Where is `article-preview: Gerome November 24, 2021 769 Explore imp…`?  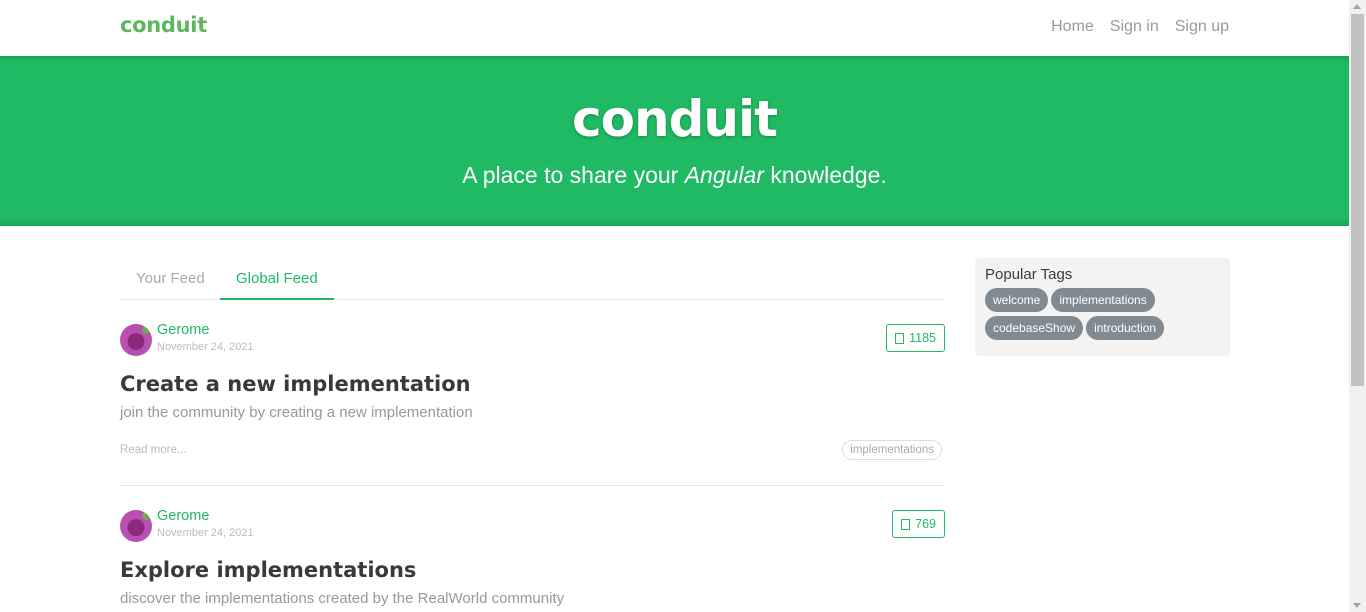 article-preview: Gerome November 24, 2021 769 Explore imp… is located at coordinates (532, 560).